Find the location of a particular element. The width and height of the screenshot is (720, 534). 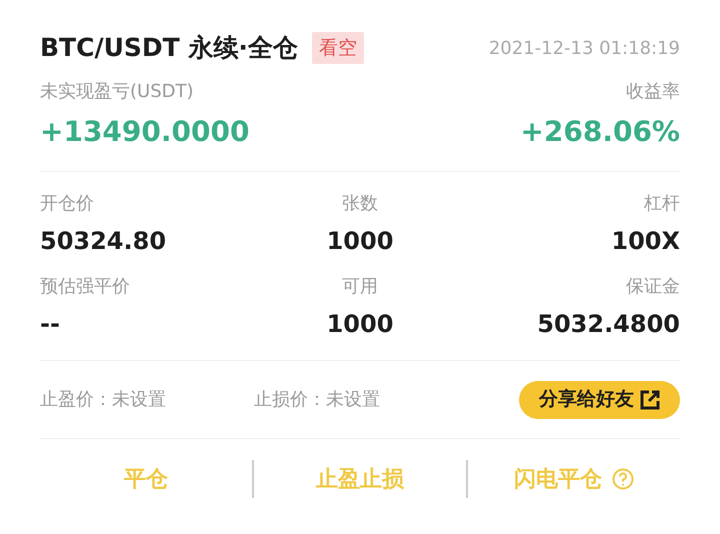

order-label: 止盈价： is located at coordinates (76, 400).